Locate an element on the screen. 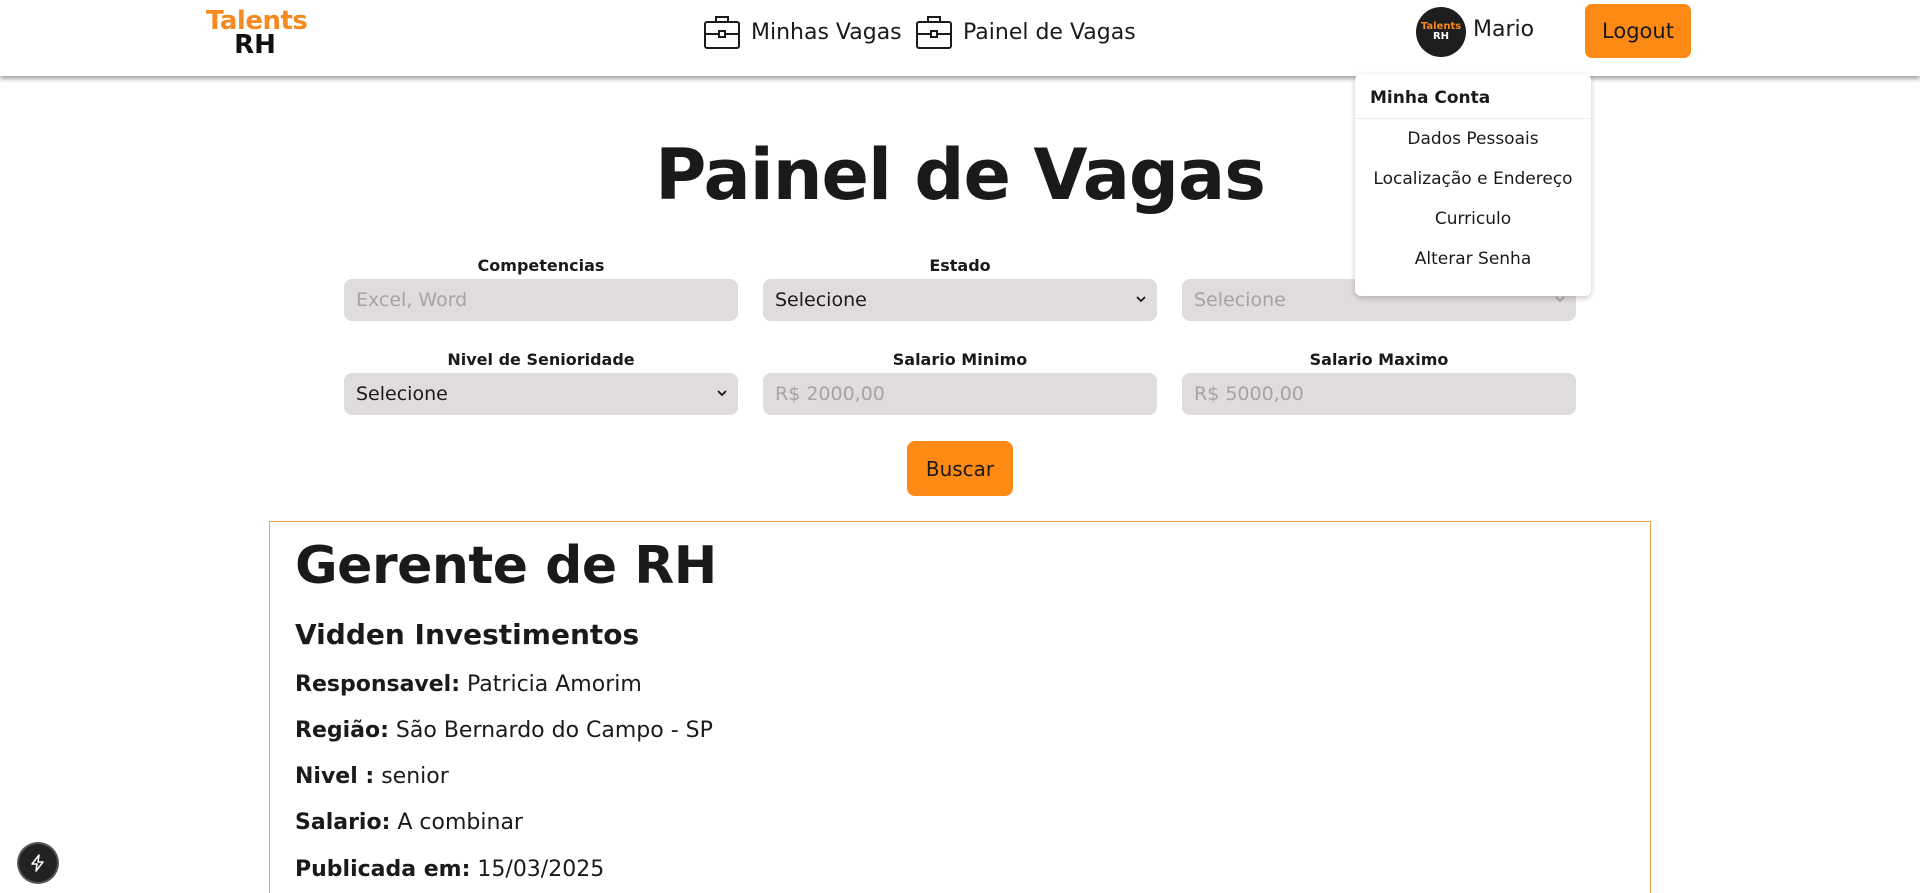  field-value: A combinar is located at coordinates (460, 822).